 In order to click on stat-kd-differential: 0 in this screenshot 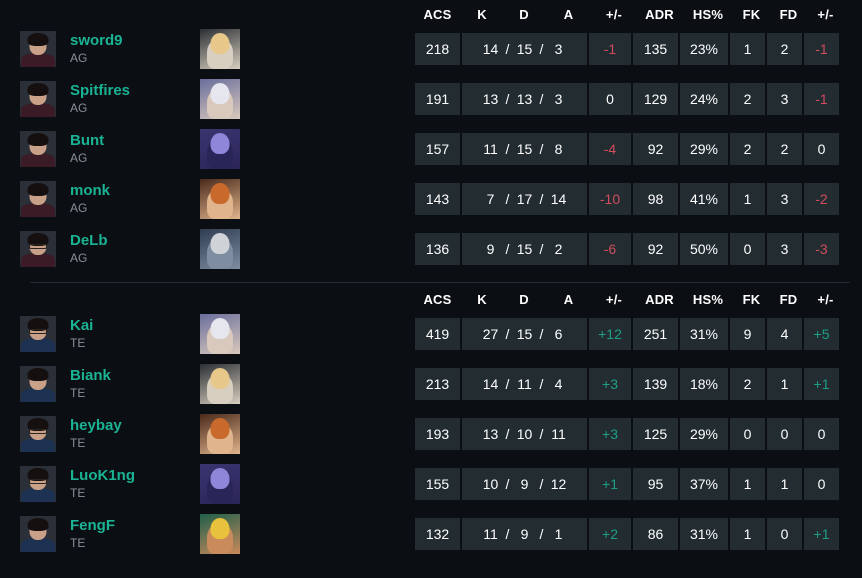, I will do `click(610, 99)`.